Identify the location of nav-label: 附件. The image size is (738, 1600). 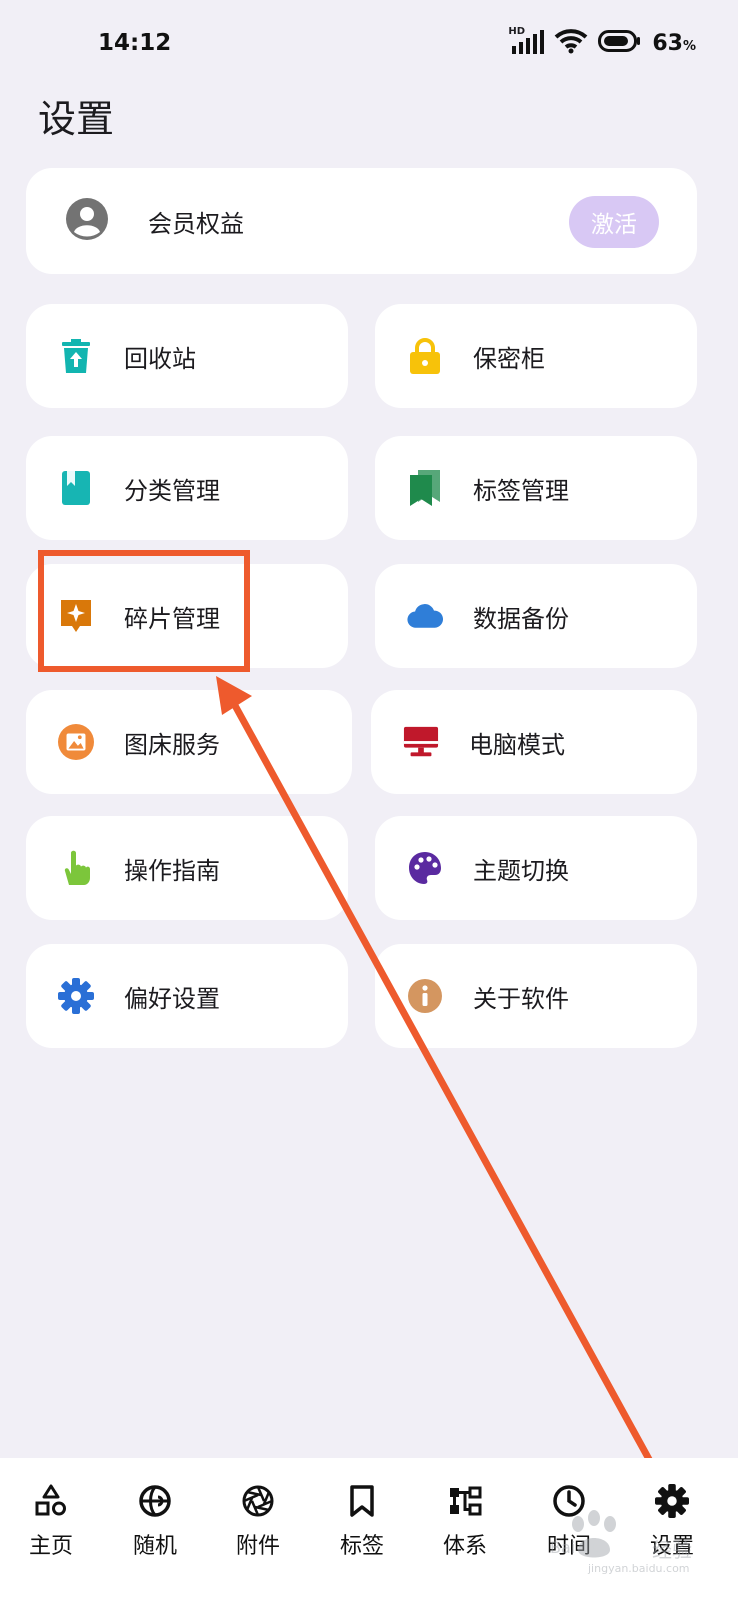
(257, 1546).